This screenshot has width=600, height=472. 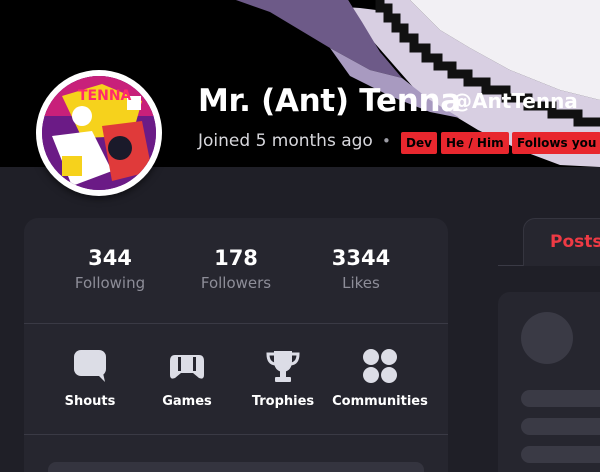 I want to click on stat-followers: 178 Followers, so click(x=236, y=269).